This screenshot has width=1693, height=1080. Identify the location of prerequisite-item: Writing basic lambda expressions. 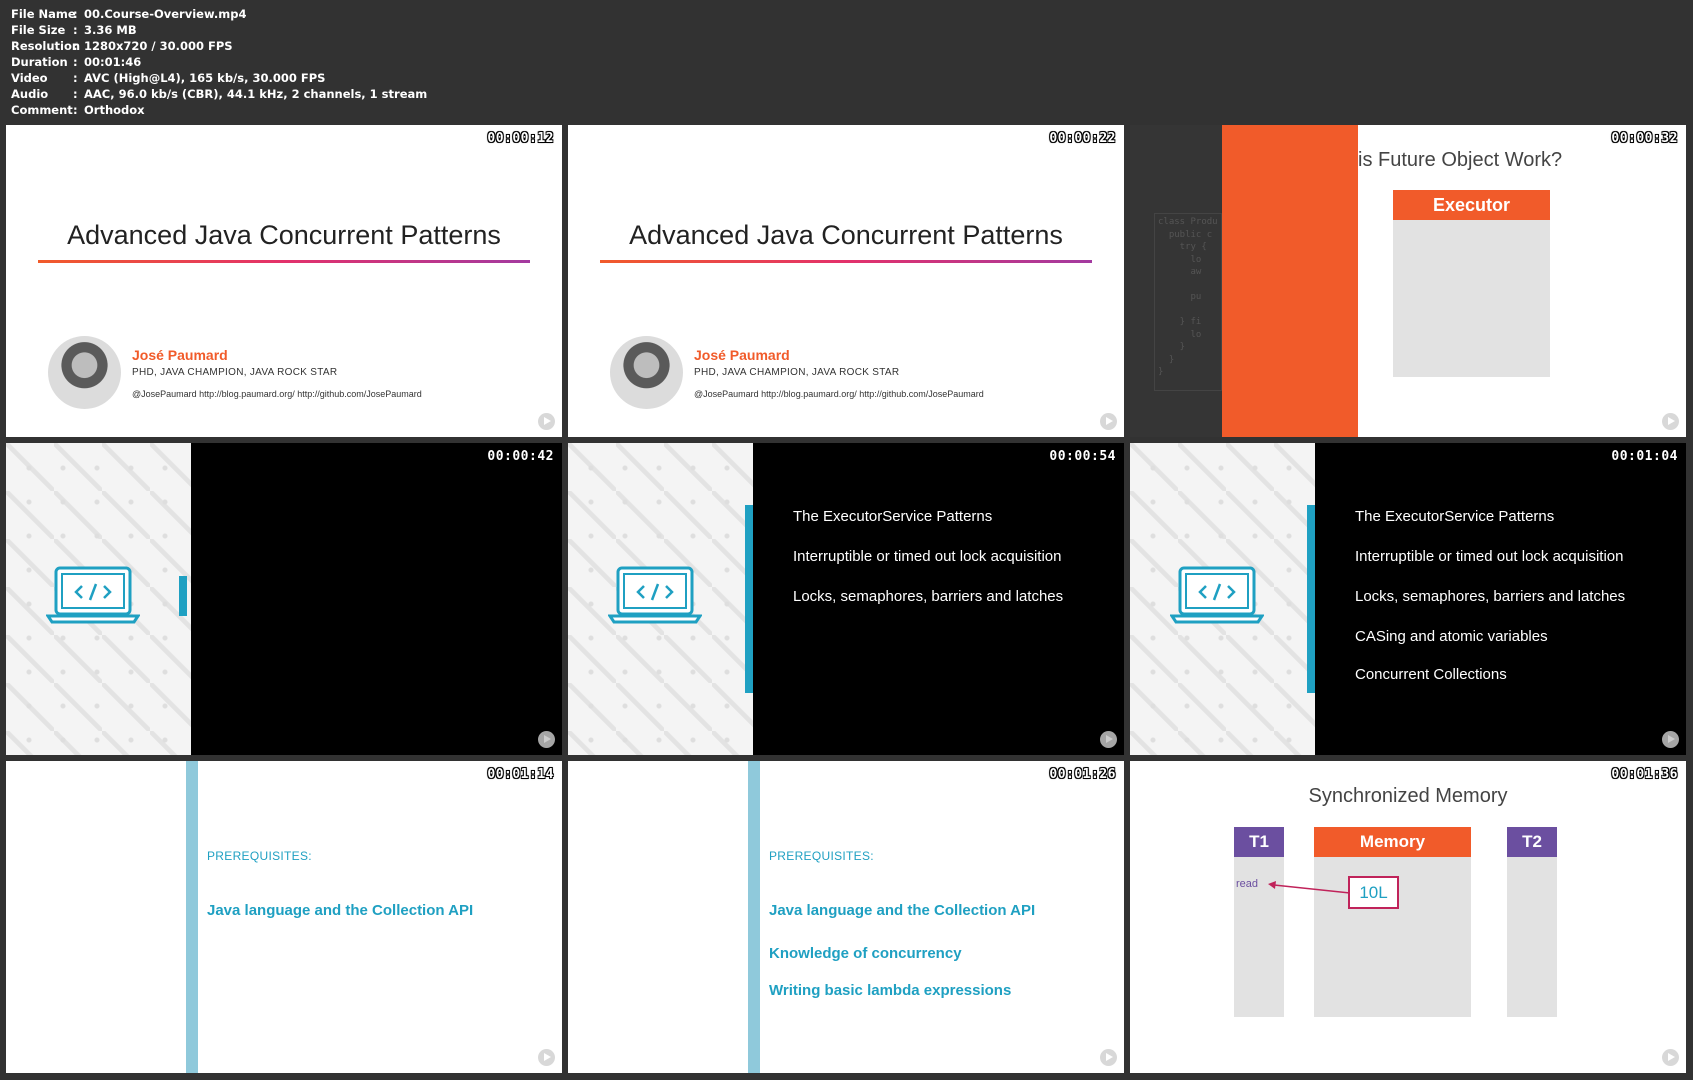
(890, 990).